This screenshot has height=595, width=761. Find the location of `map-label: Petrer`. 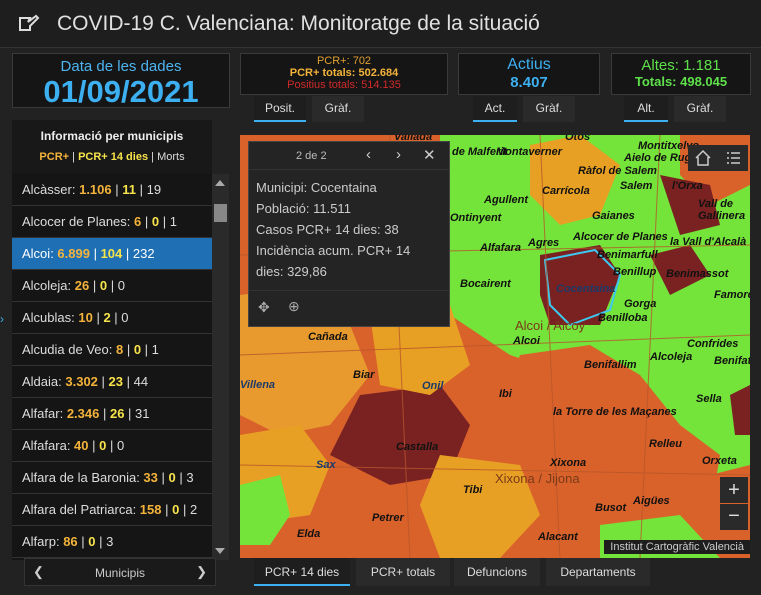

map-label: Petrer is located at coordinates (388, 518).